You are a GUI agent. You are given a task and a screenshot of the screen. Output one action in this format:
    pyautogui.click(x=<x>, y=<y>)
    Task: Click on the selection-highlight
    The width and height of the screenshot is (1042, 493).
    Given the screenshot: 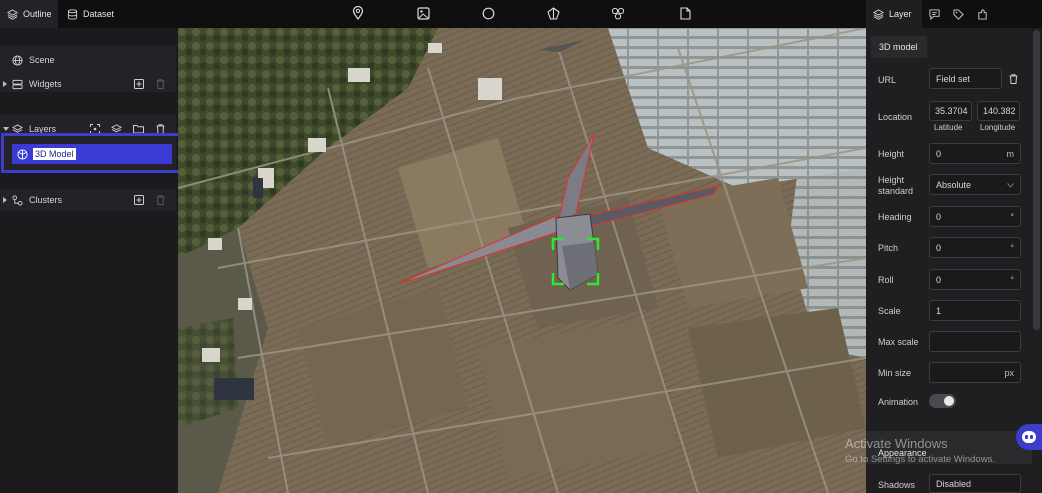 What is the action you would take?
    pyautogui.click(x=96, y=153)
    